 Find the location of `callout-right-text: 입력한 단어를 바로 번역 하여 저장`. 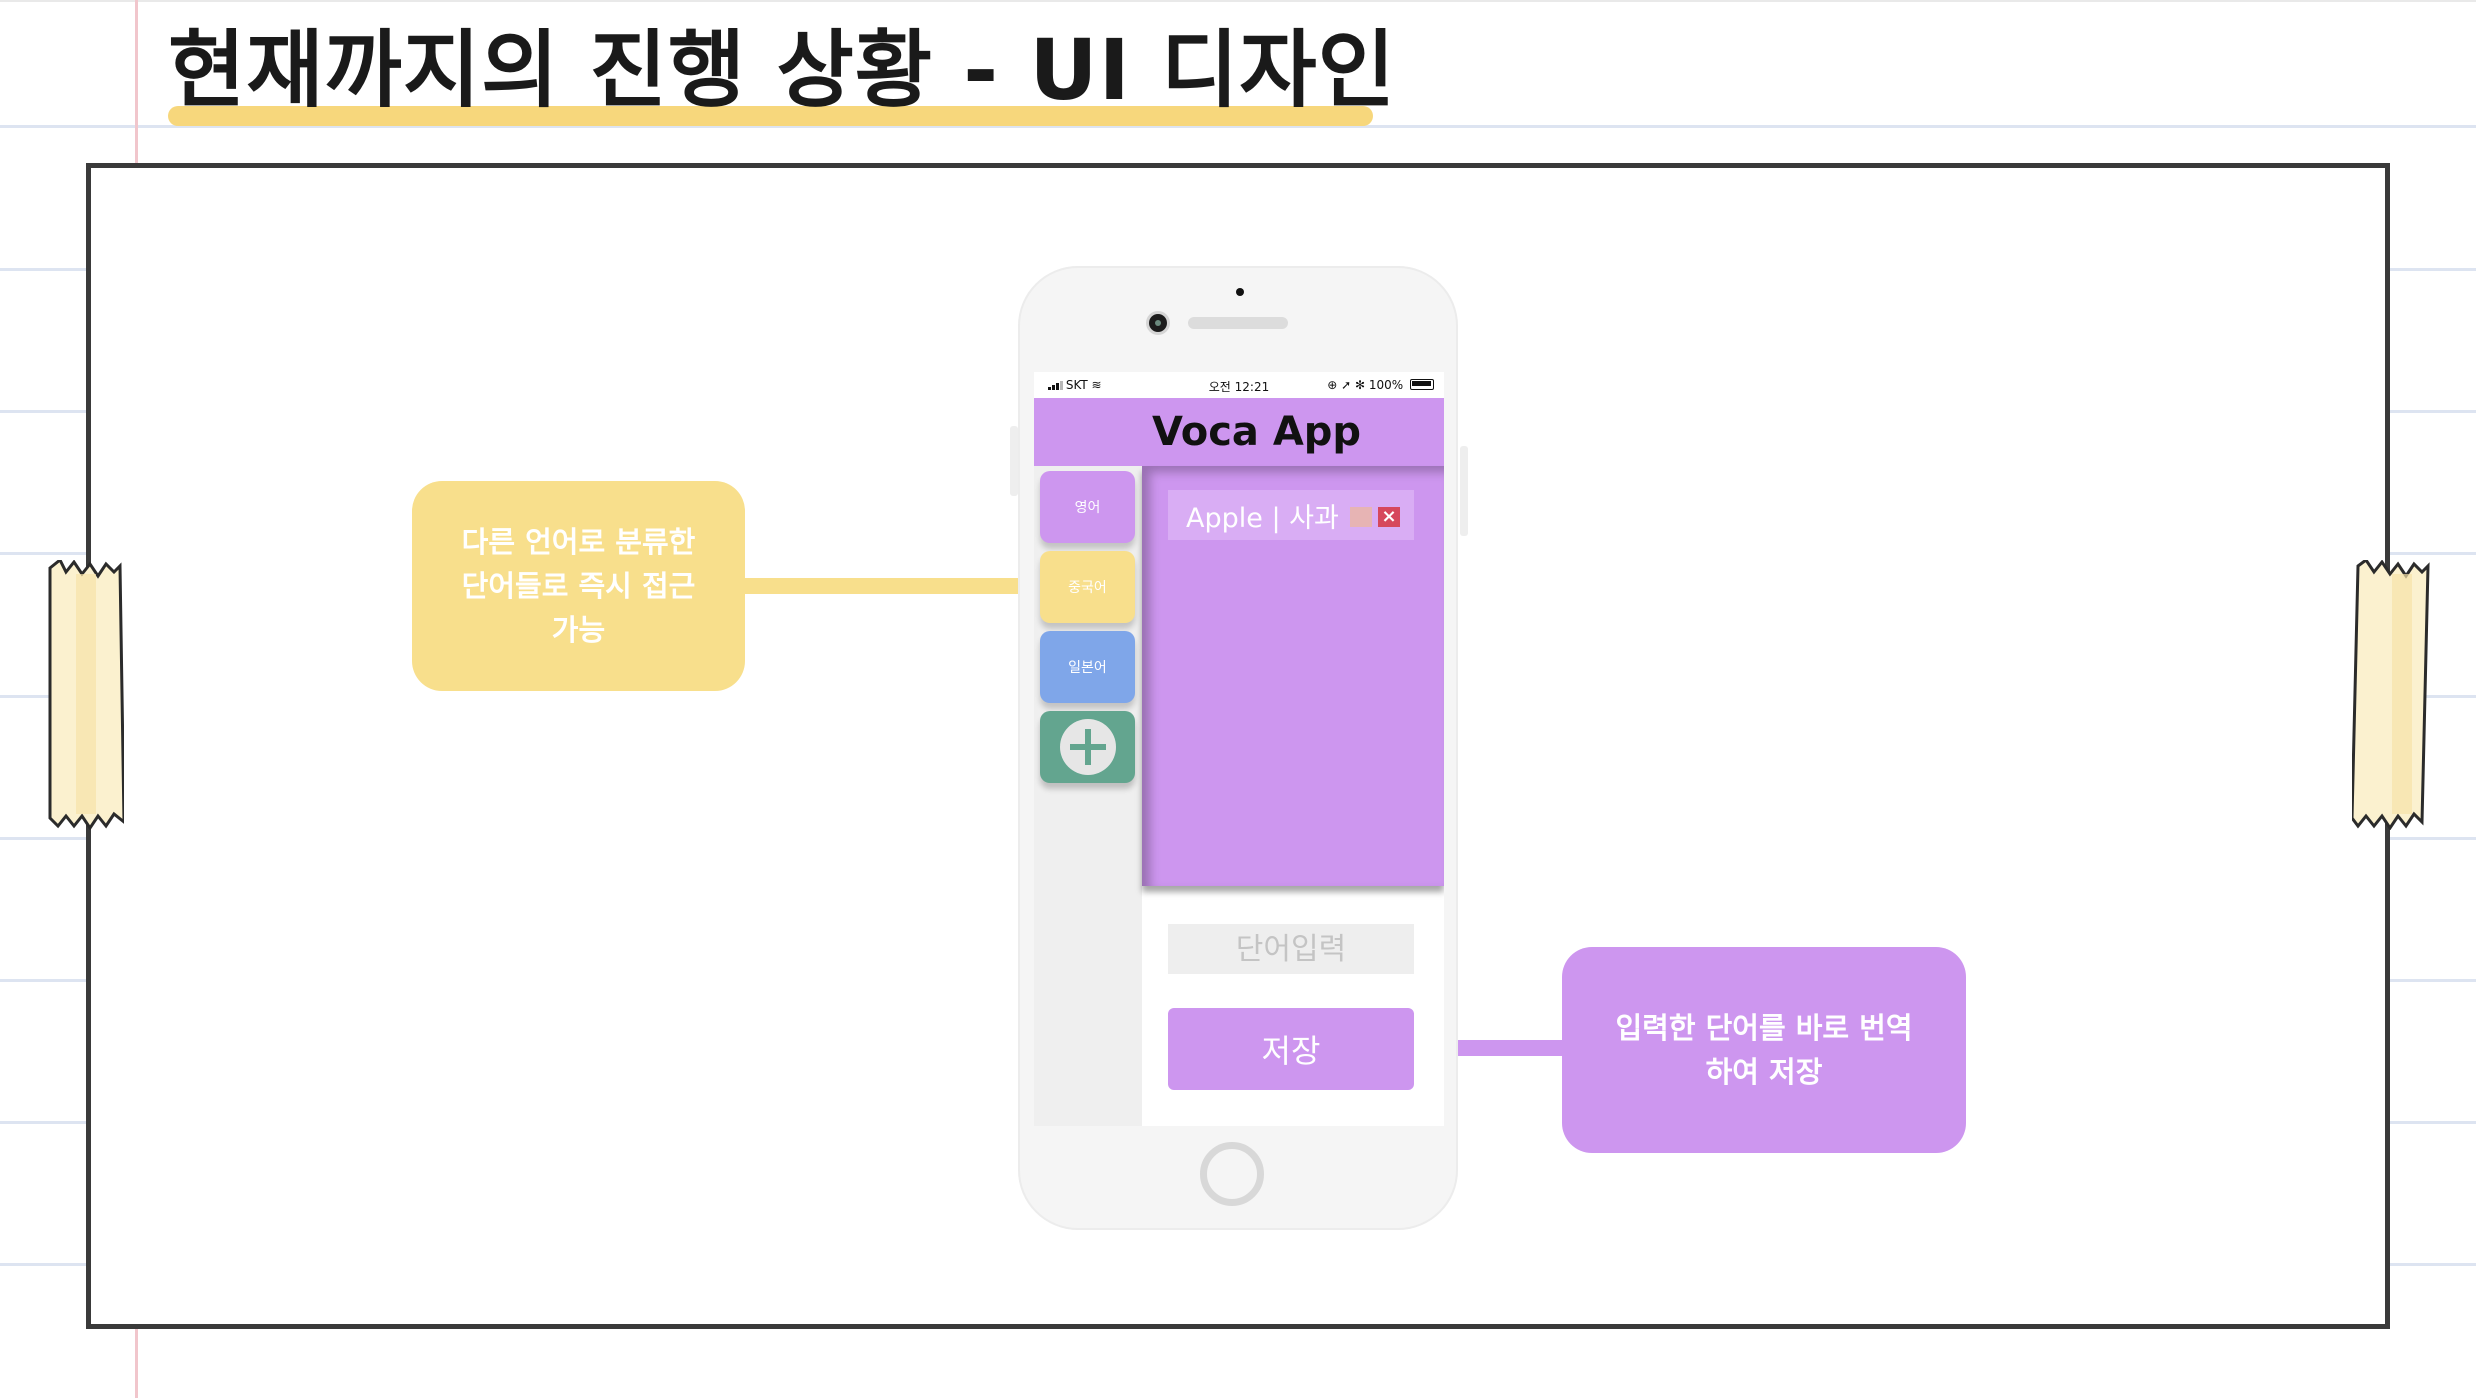

callout-right-text: 입력한 단어를 바로 번역 하여 저장 is located at coordinates (1764, 1050).